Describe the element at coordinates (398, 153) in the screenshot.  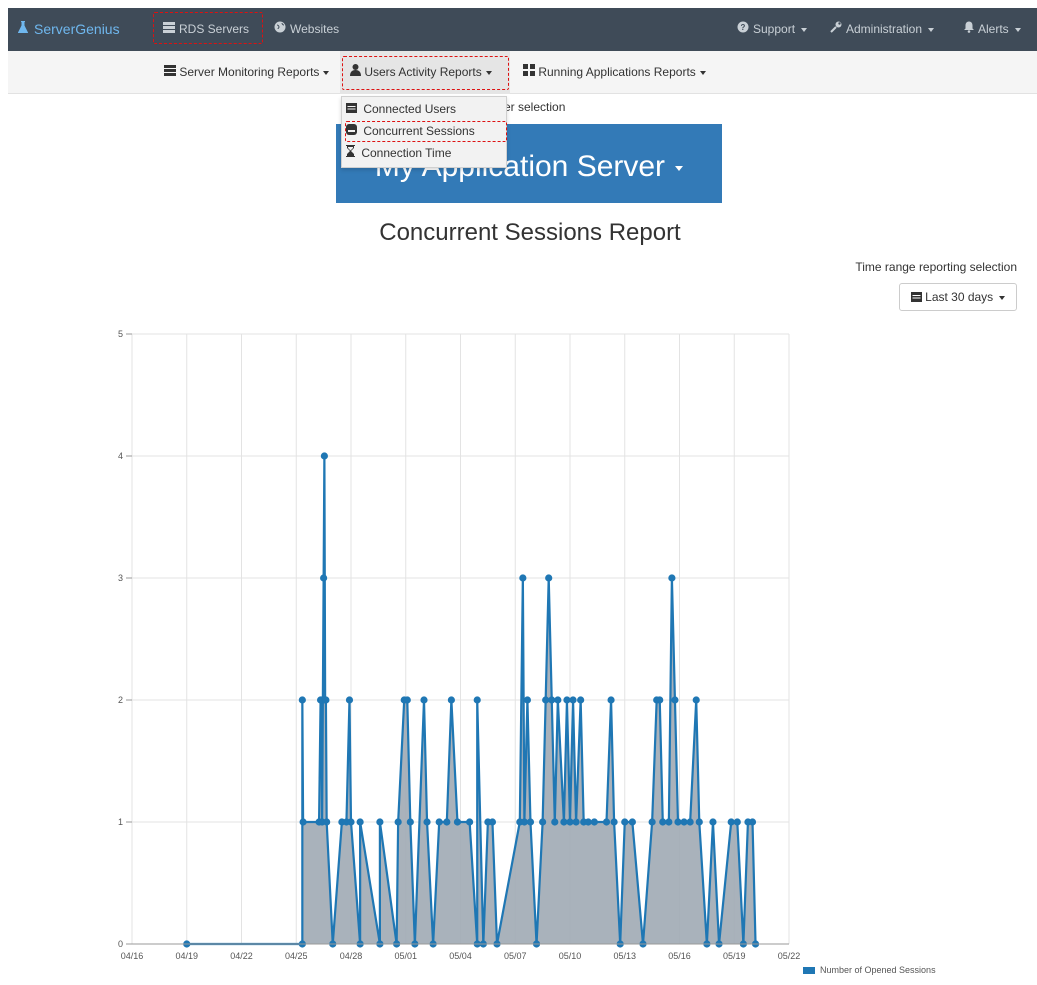
I see `dropdown-item-connection-time: Connection Time` at that location.